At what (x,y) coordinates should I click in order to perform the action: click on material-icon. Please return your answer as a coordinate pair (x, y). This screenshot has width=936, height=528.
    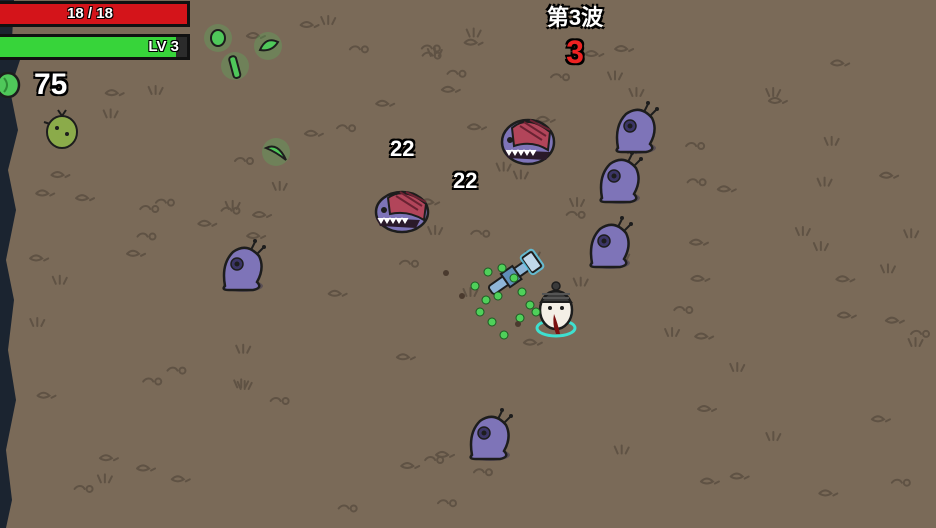
    Looking at the image, I should click on (218, 38).